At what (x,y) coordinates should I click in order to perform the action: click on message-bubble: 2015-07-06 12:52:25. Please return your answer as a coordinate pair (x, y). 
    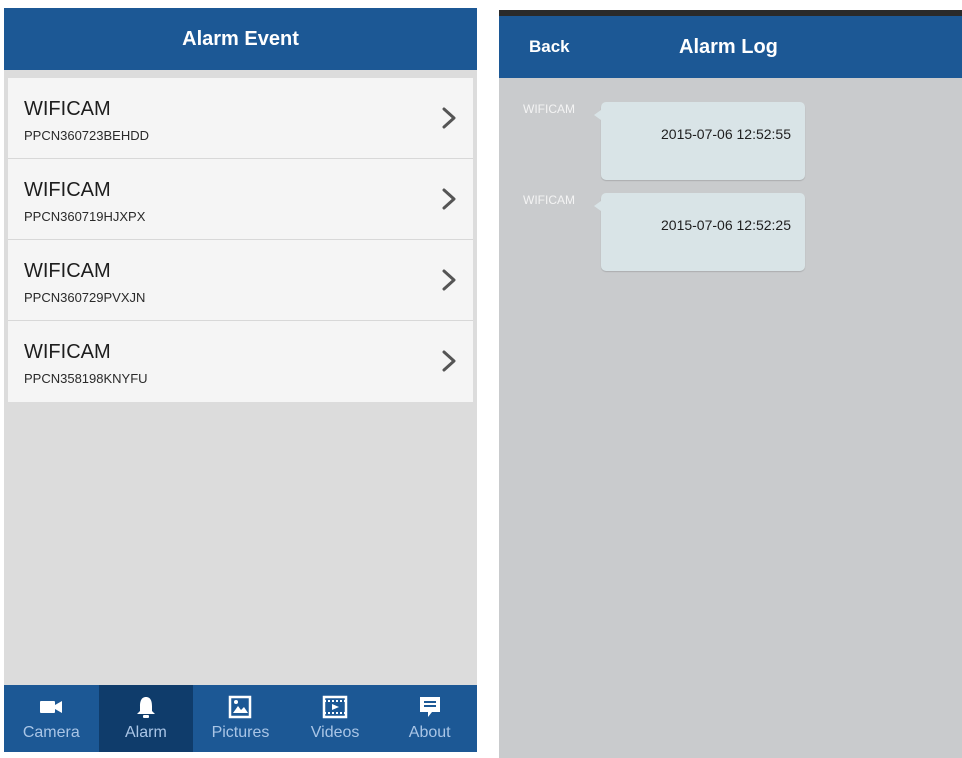
    Looking at the image, I should click on (699, 232).